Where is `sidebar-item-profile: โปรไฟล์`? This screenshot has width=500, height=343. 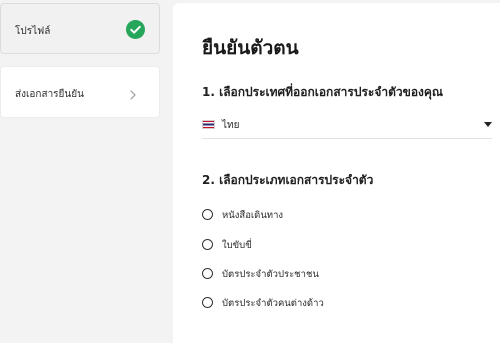
sidebar-item-profile: โปรไฟล์ is located at coordinates (80, 28).